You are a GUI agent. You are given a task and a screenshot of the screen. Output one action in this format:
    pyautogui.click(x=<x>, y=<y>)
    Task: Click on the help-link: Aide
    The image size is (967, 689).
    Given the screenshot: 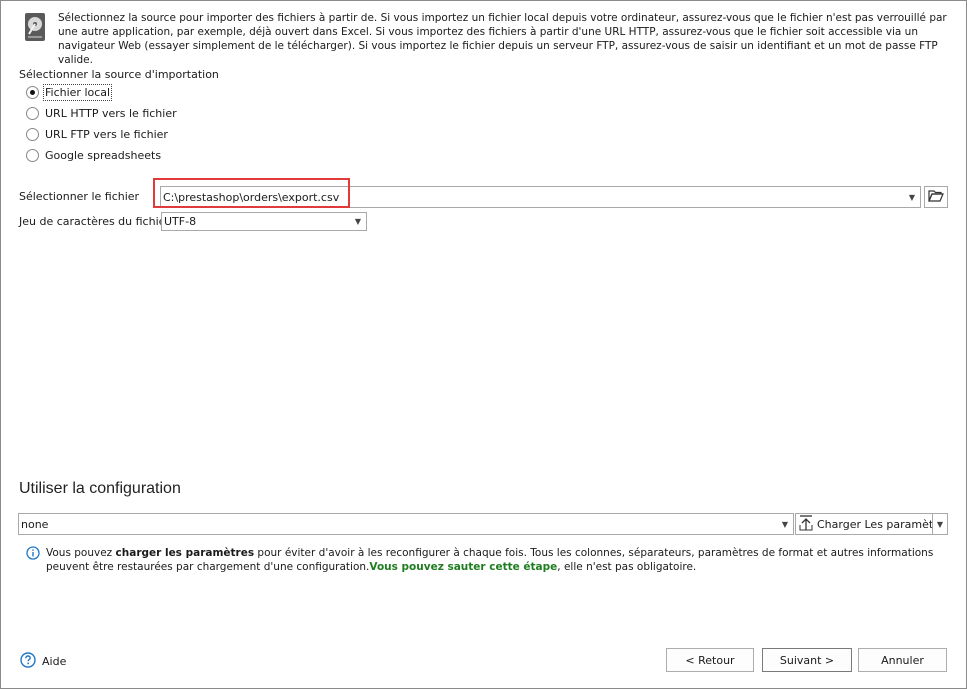 What is the action you would take?
    pyautogui.click(x=43, y=661)
    